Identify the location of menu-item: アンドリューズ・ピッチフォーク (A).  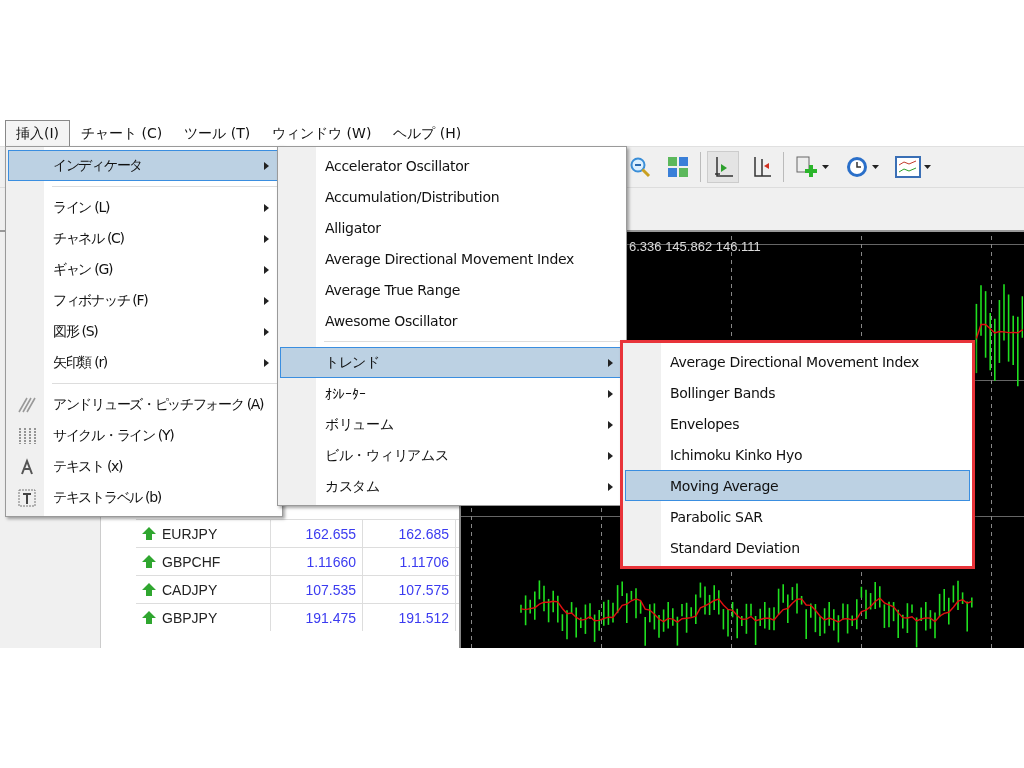
(144, 404).